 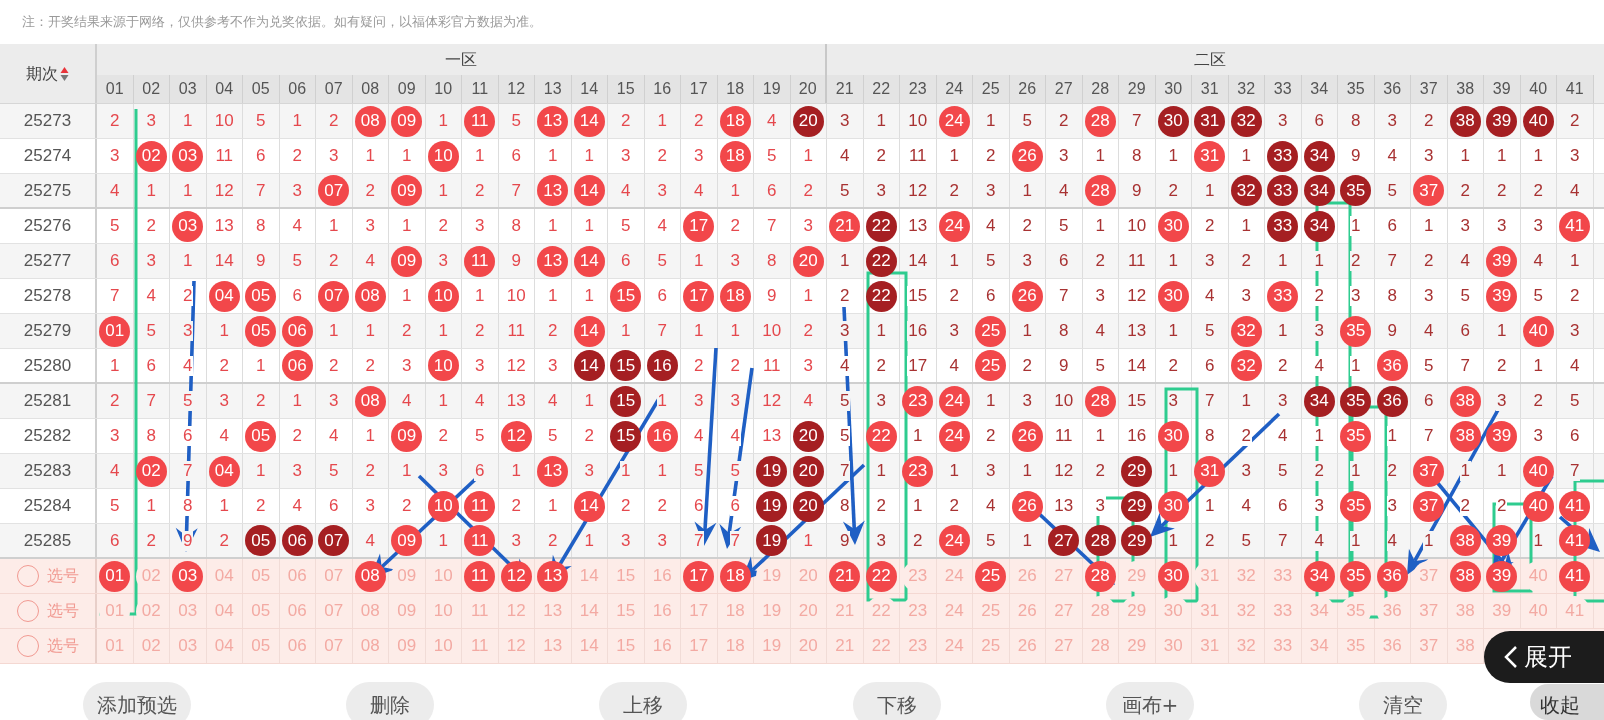 What do you see at coordinates (1063, 89) in the screenshot?
I see `column-header: 27` at bounding box center [1063, 89].